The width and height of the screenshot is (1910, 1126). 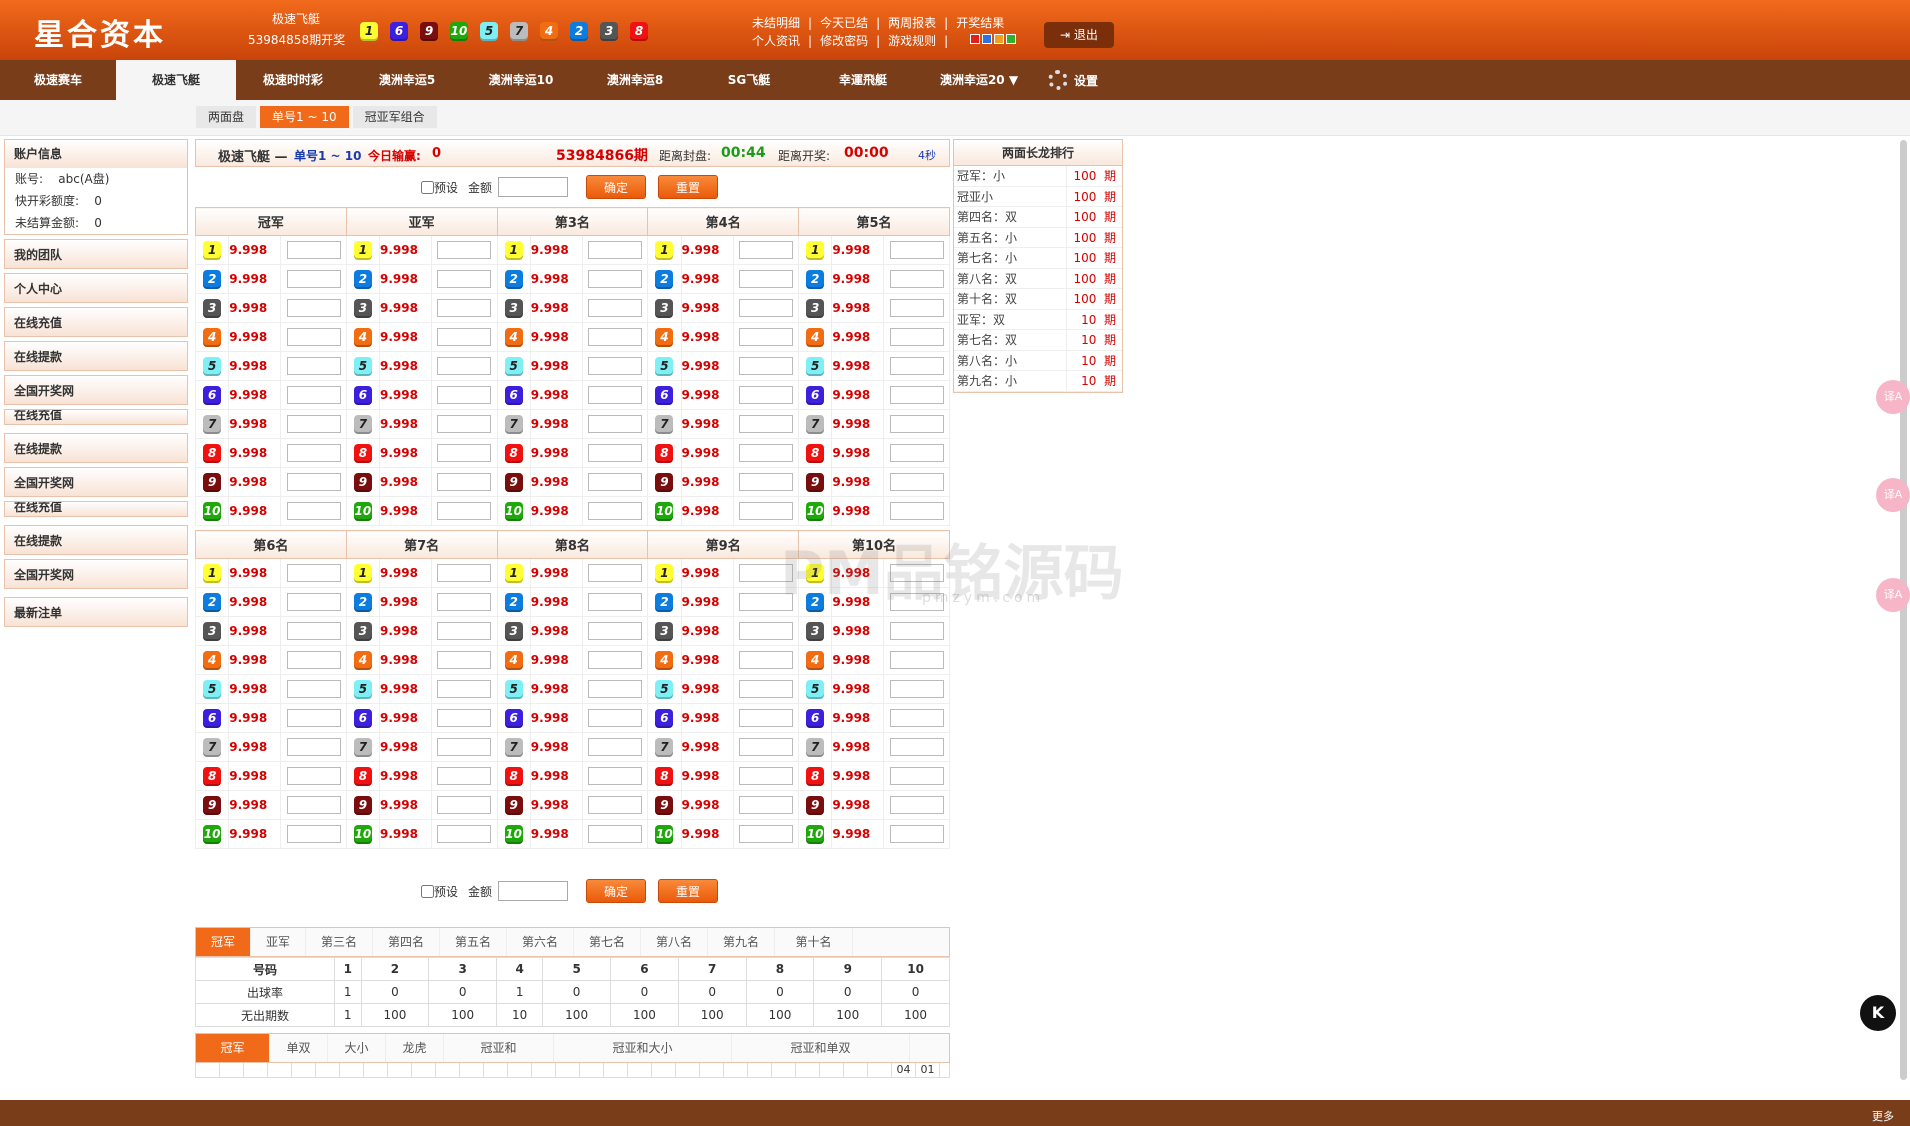 I want to click on account-link: 开奖结果, so click(x=980, y=23).